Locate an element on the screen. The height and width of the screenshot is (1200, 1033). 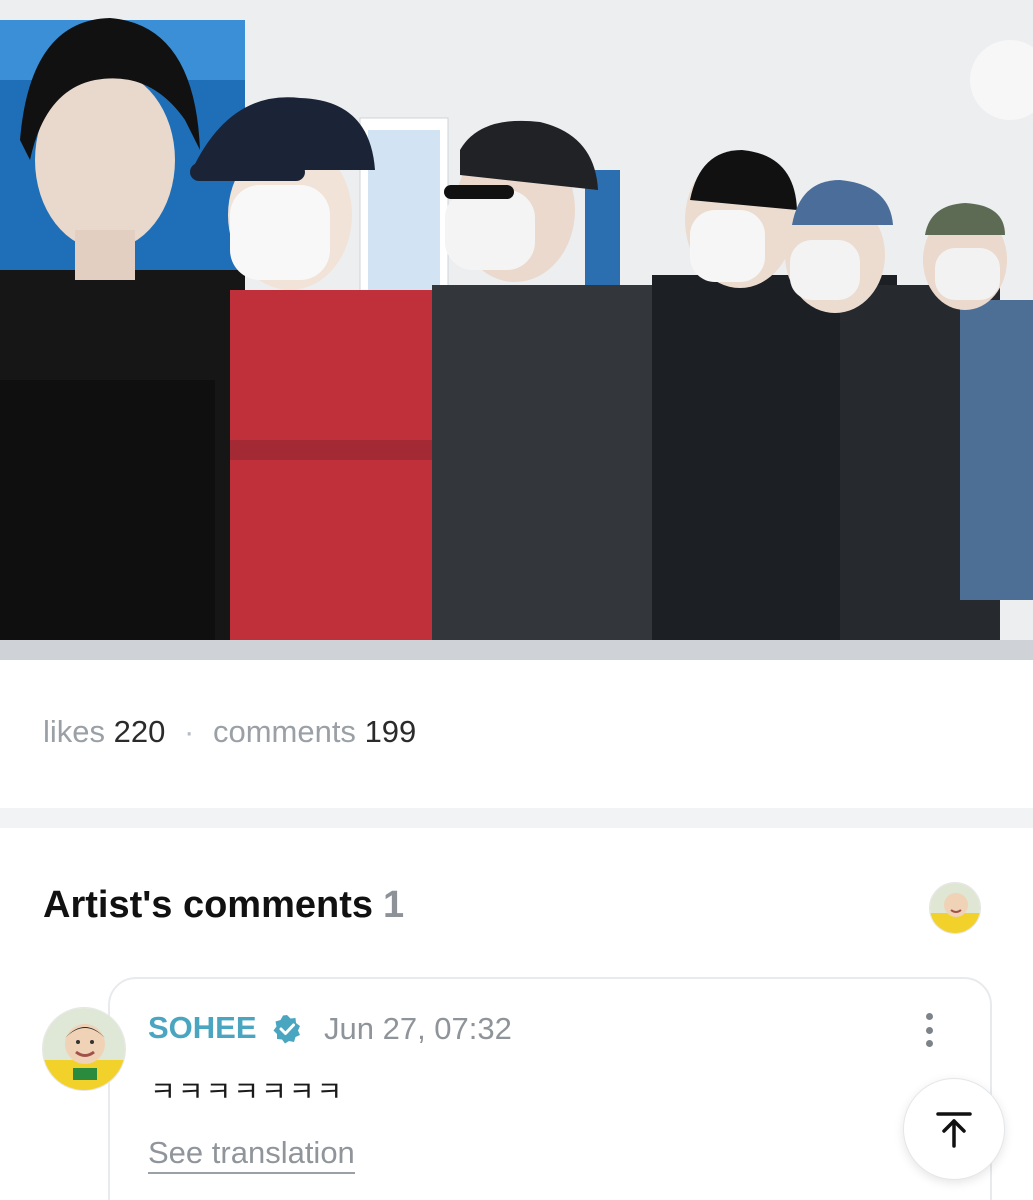
artist-avatar-small is located at coordinates (955, 908).